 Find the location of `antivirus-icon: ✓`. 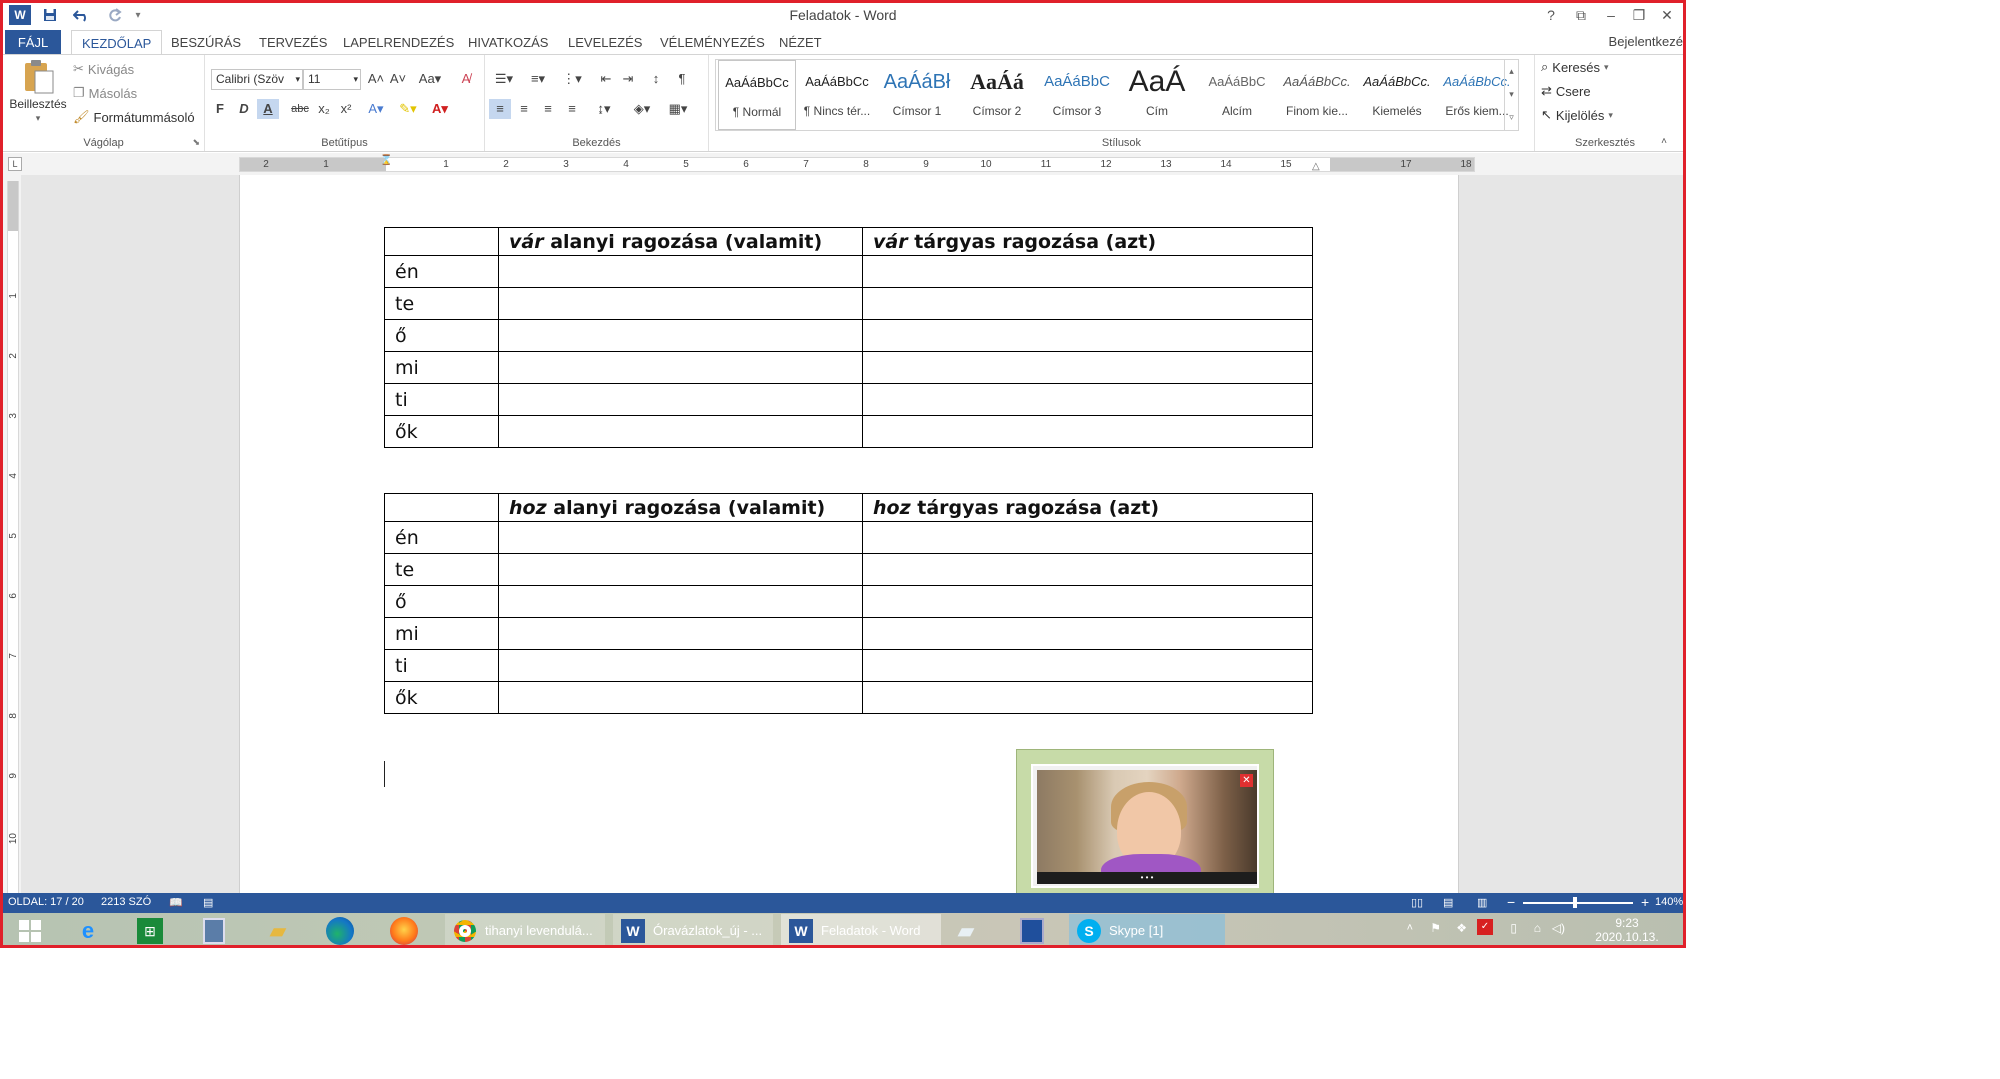

antivirus-icon: ✓ is located at coordinates (1485, 927).